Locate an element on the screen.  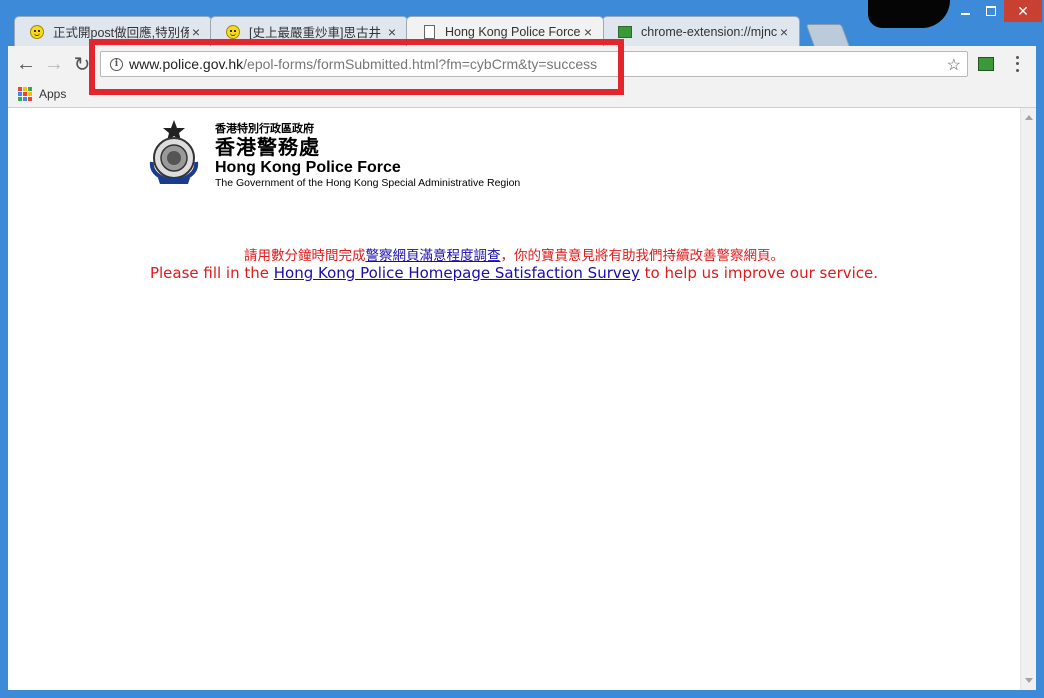
survey-zh-after: ，你的寶貴意見將有助我們持續改善警察網頁。 is located at coordinates (642, 256).